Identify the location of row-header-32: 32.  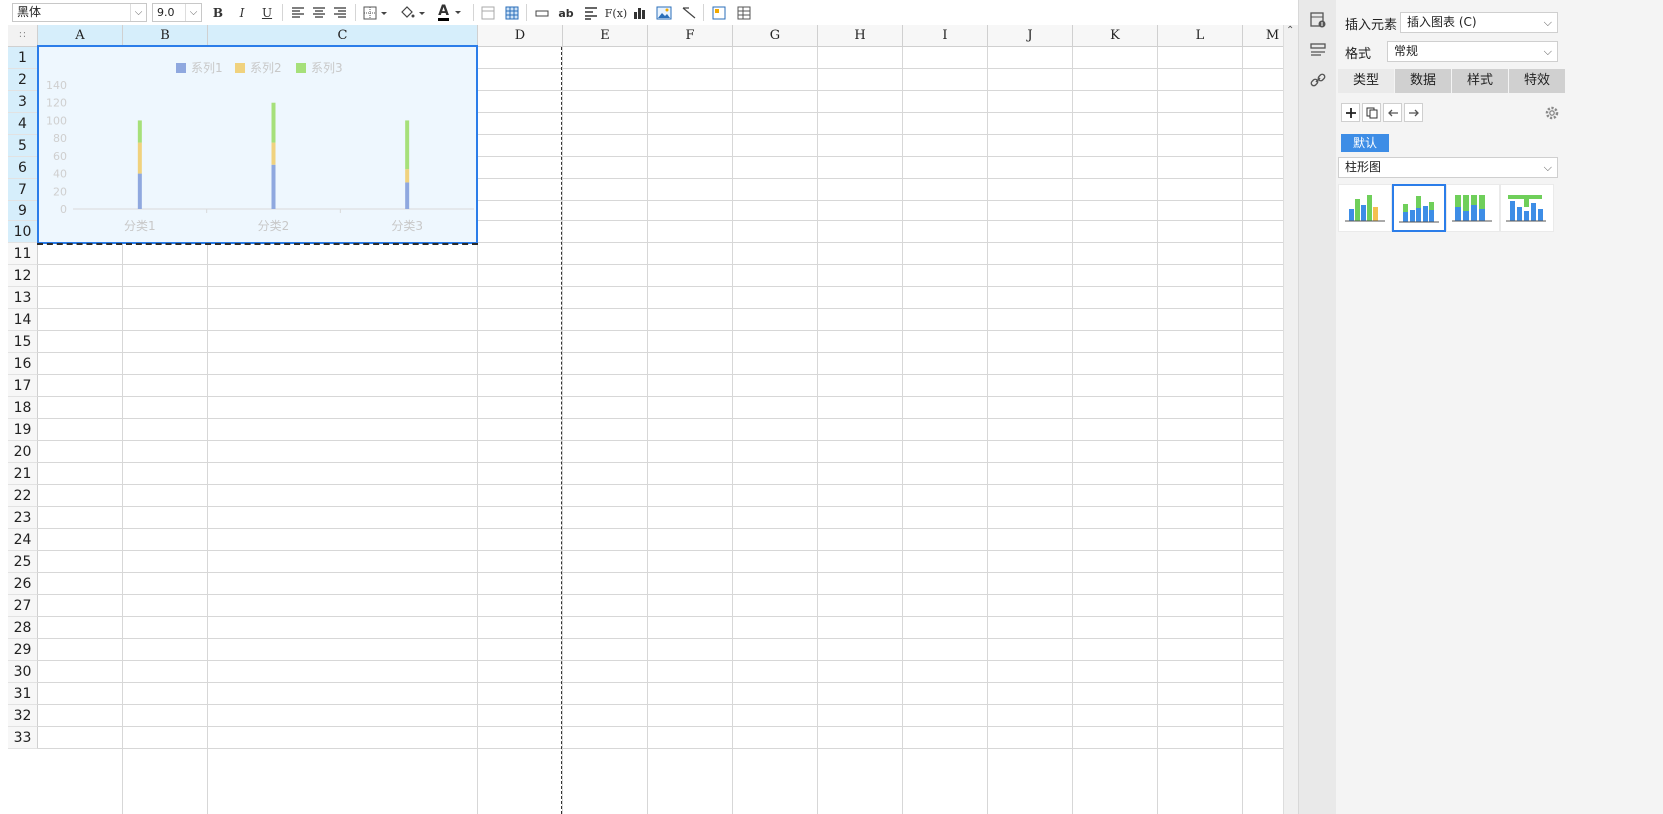
(23, 716).